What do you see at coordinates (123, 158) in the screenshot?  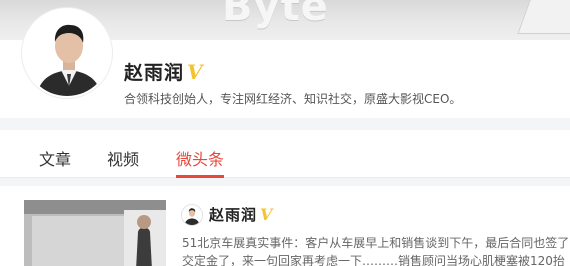 I see `tab-videos: 视频` at bounding box center [123, 158].